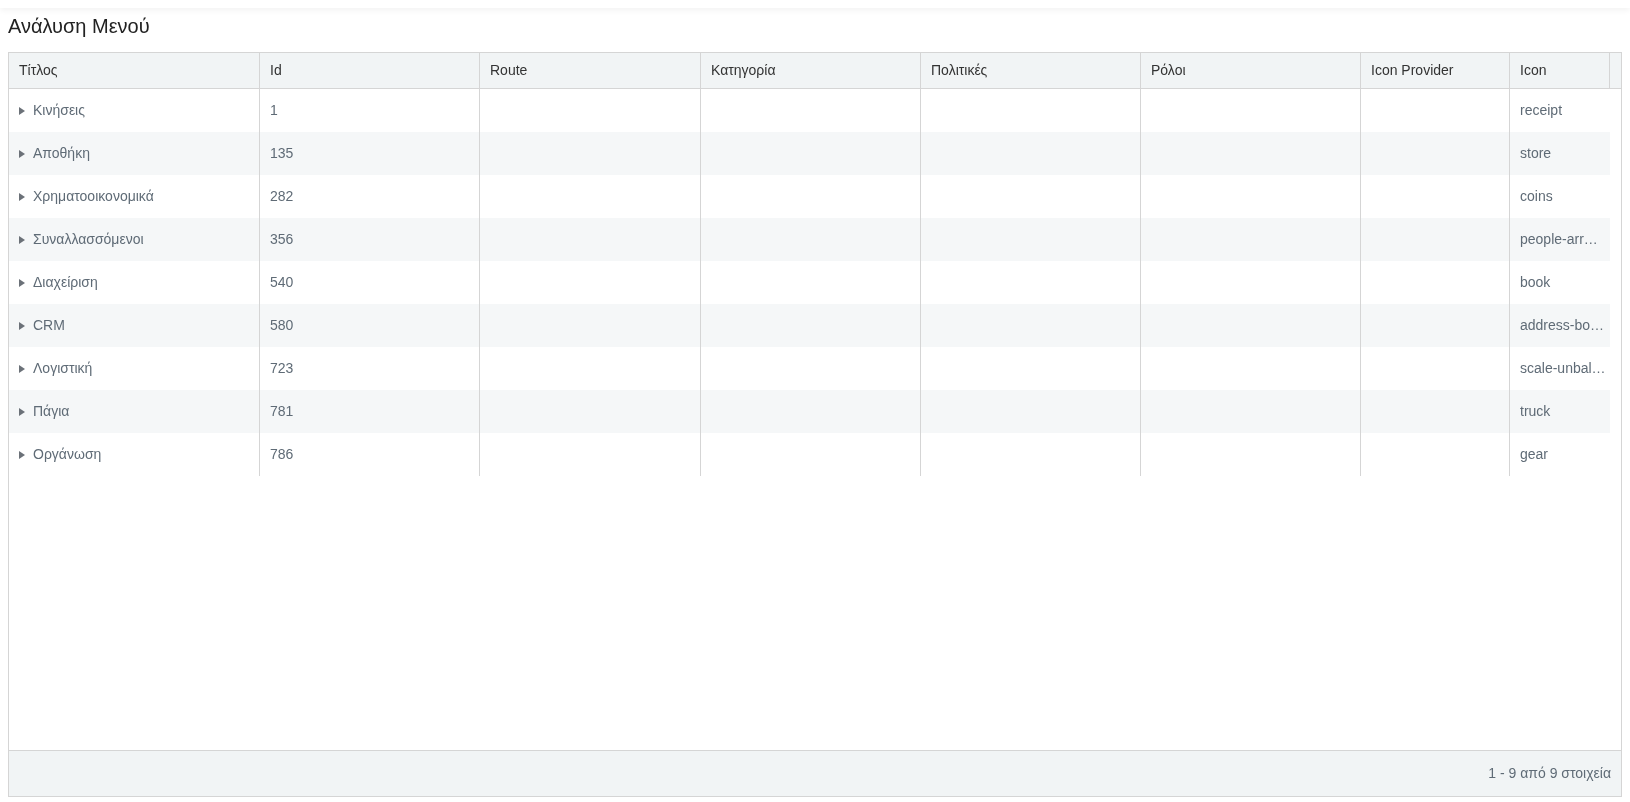 This screenshot has height=802, width=1630. Describe the element at coordinates (811, 70) in the screenshot. I see `column-header: Κατηγορία` at that location.